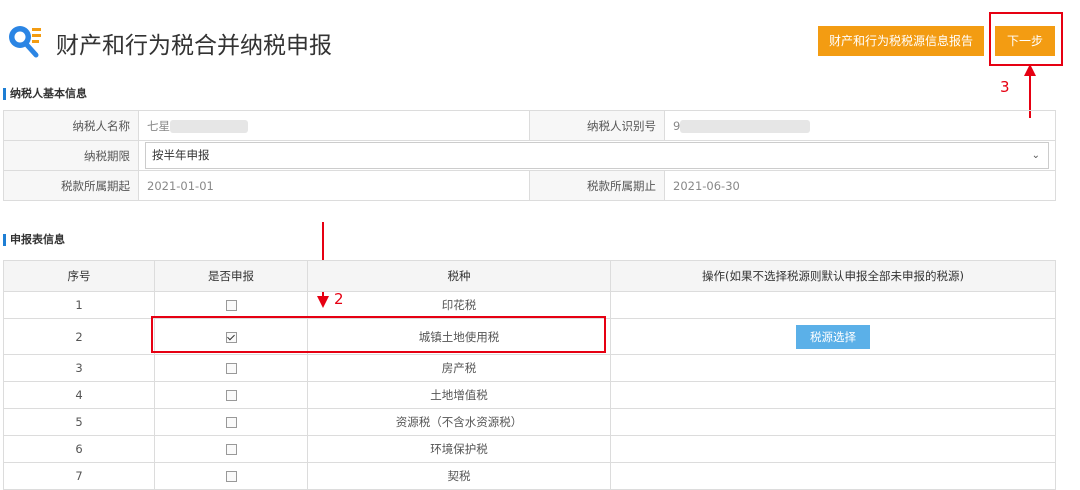  I want to click on taxpayer-id-text: 9, so click(677, 125).